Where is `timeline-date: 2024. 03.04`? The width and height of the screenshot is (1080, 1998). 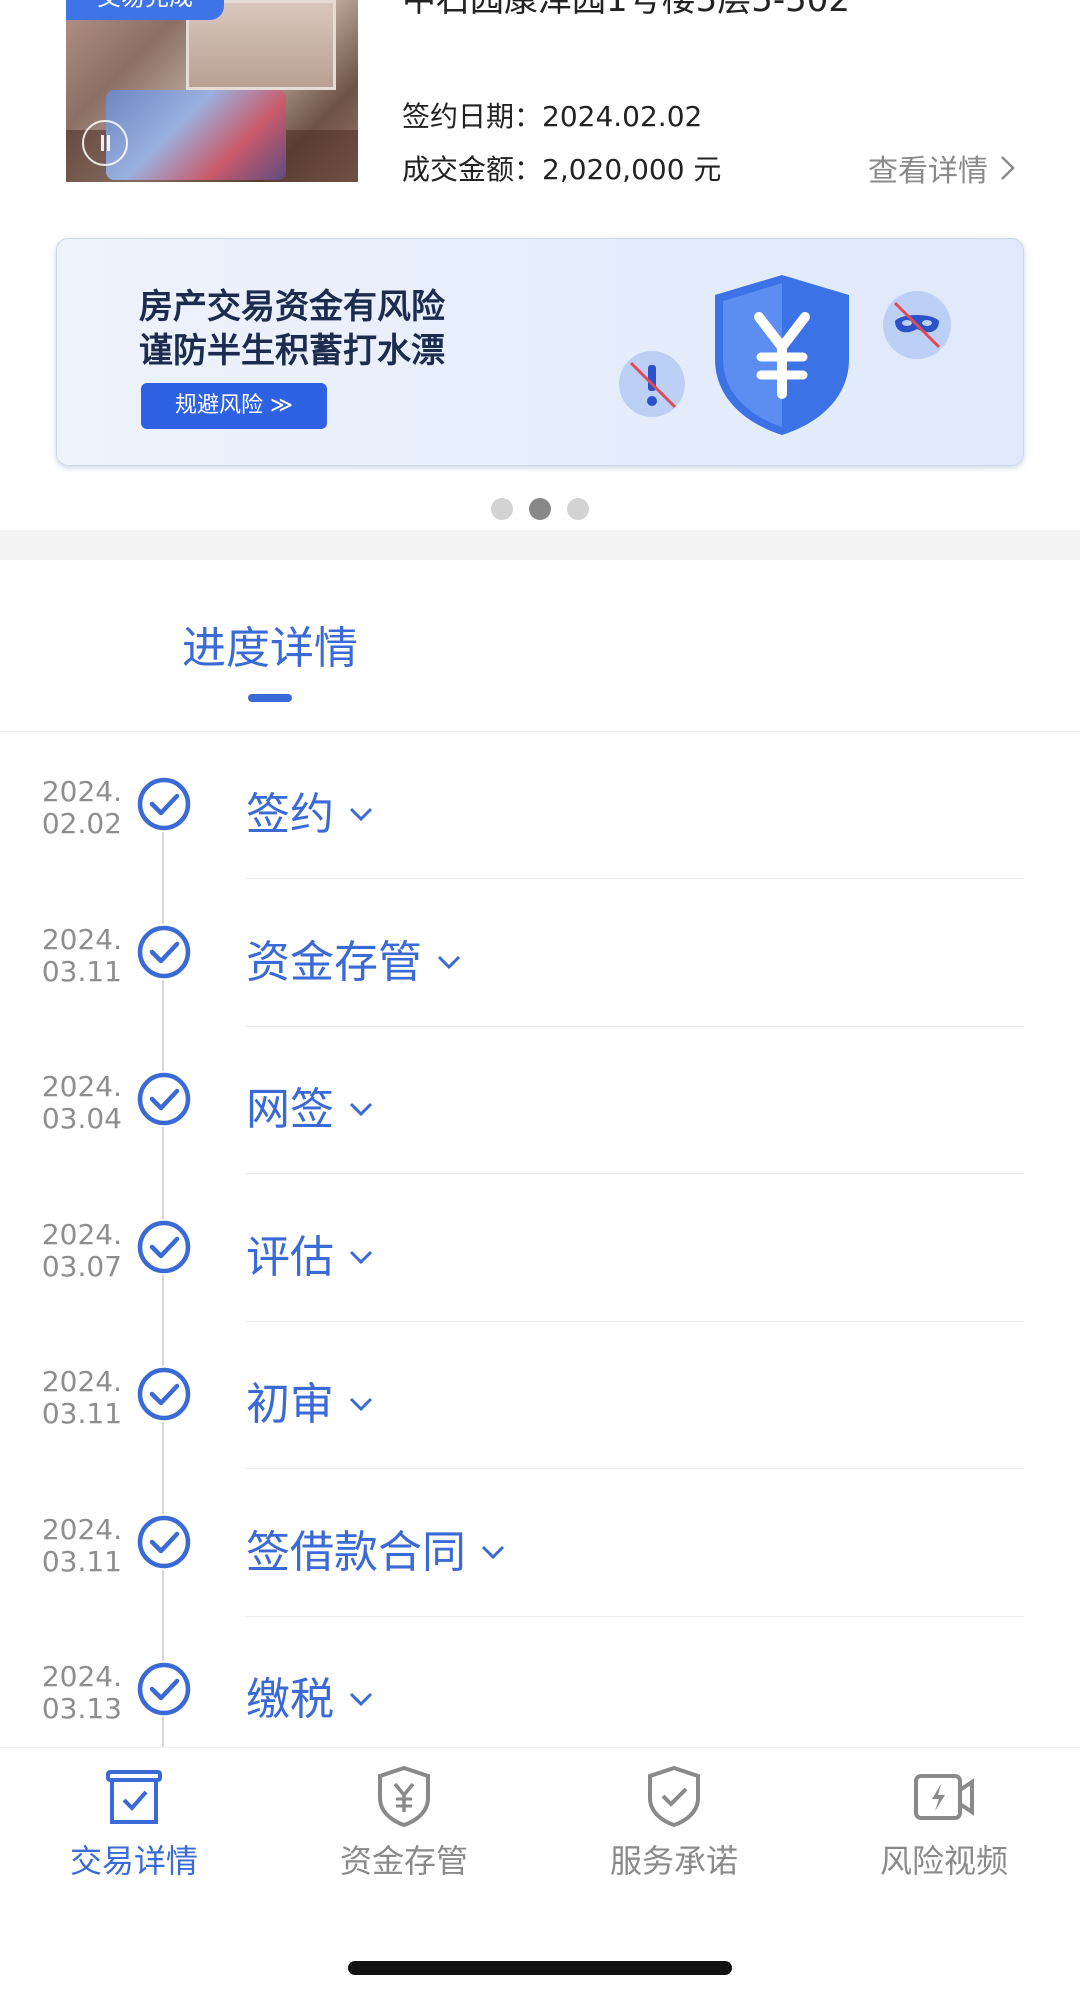 timeline-date: 2024. 03.04 is located at coordinates (71, 1103).